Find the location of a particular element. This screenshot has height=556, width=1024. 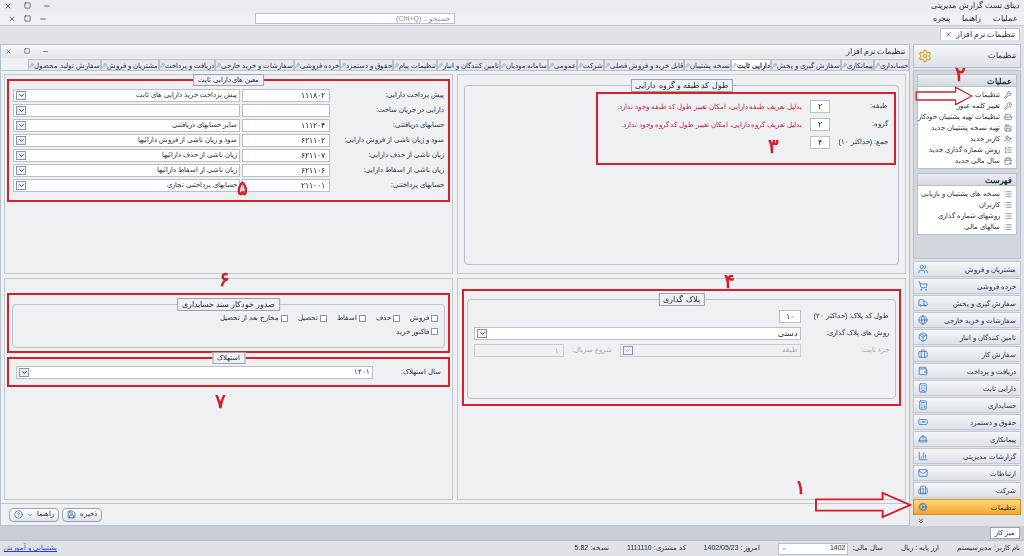

numbering-method-dropdown: دستی is located at coordinates (637, 333).